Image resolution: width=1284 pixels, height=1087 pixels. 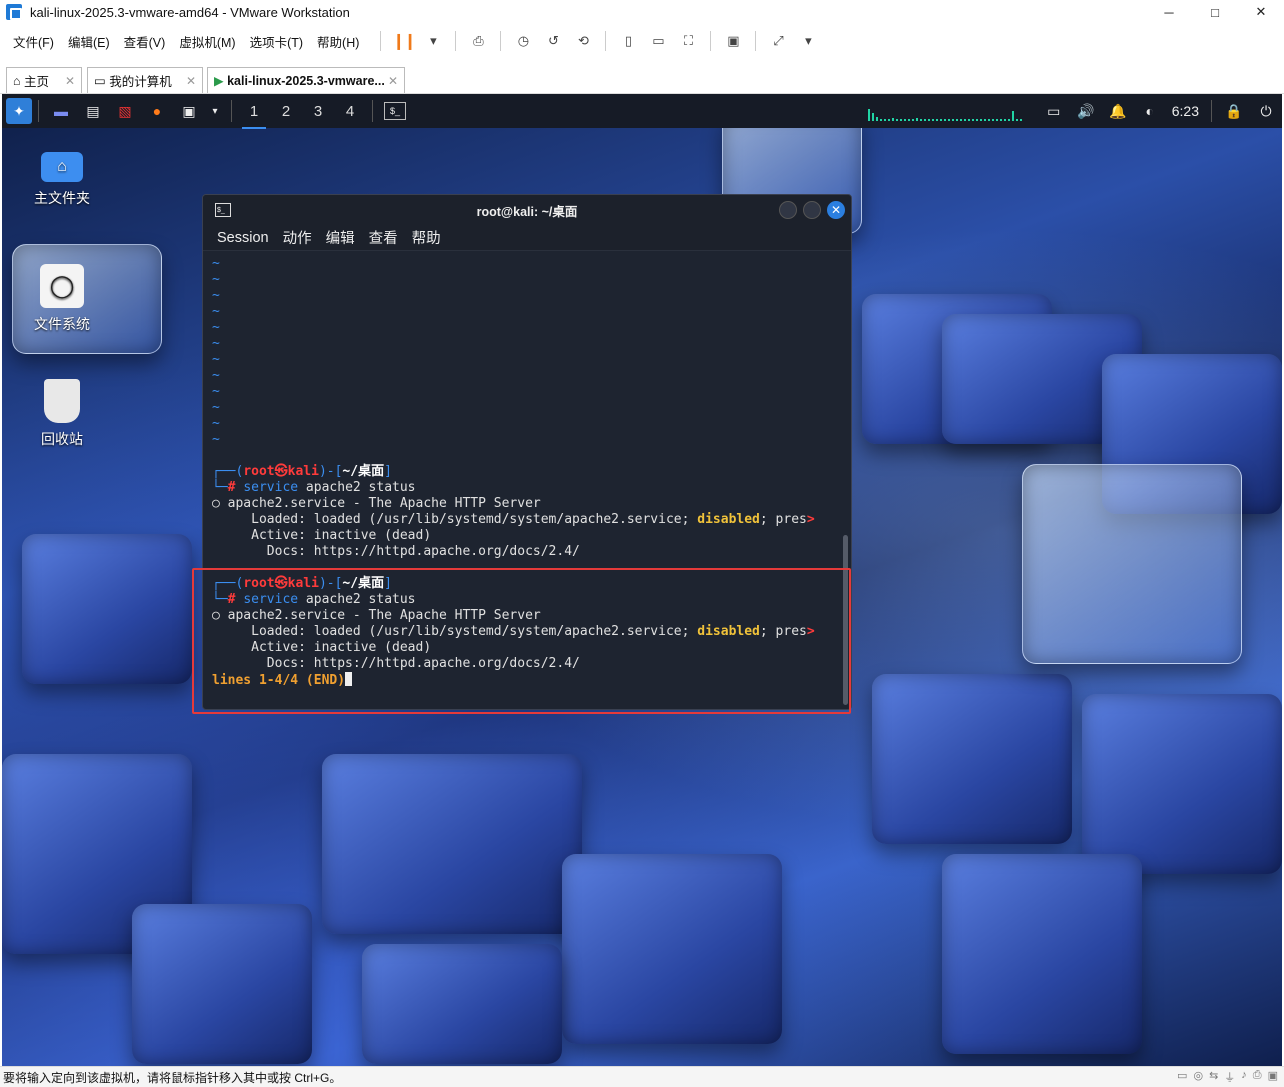 I want to click on snapshot-icon: ◷, so click(x=523, y=41).